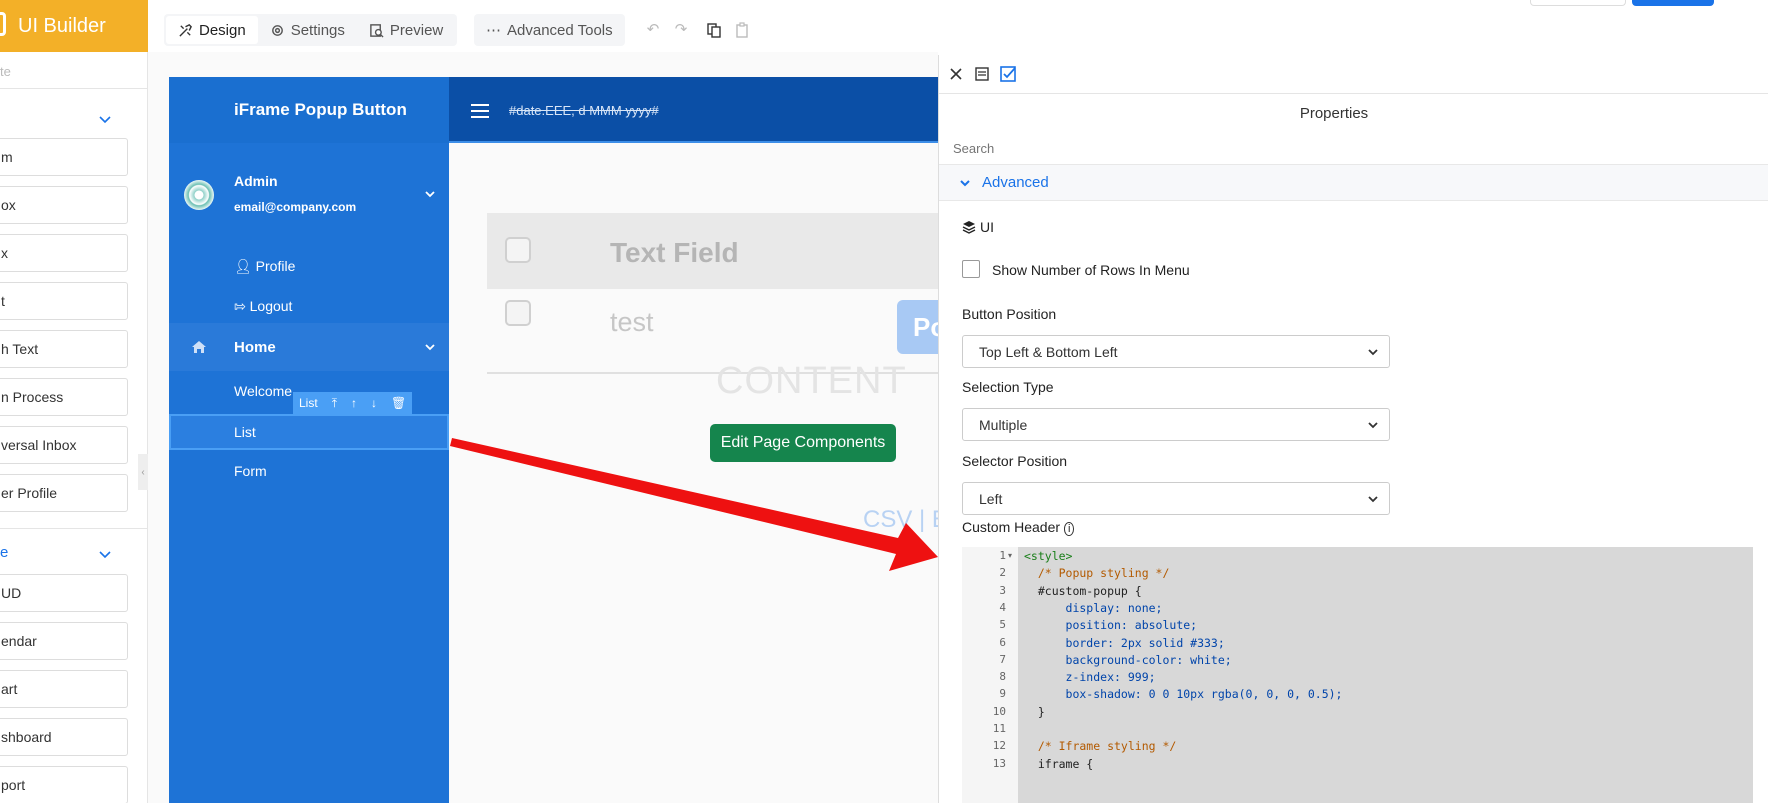 This screenshot has height=803, width=1768. What do you see at coordinates (374, 403) in the screenshot?
I see `move-down-icon: ↓` at bounding box center [374, 403].